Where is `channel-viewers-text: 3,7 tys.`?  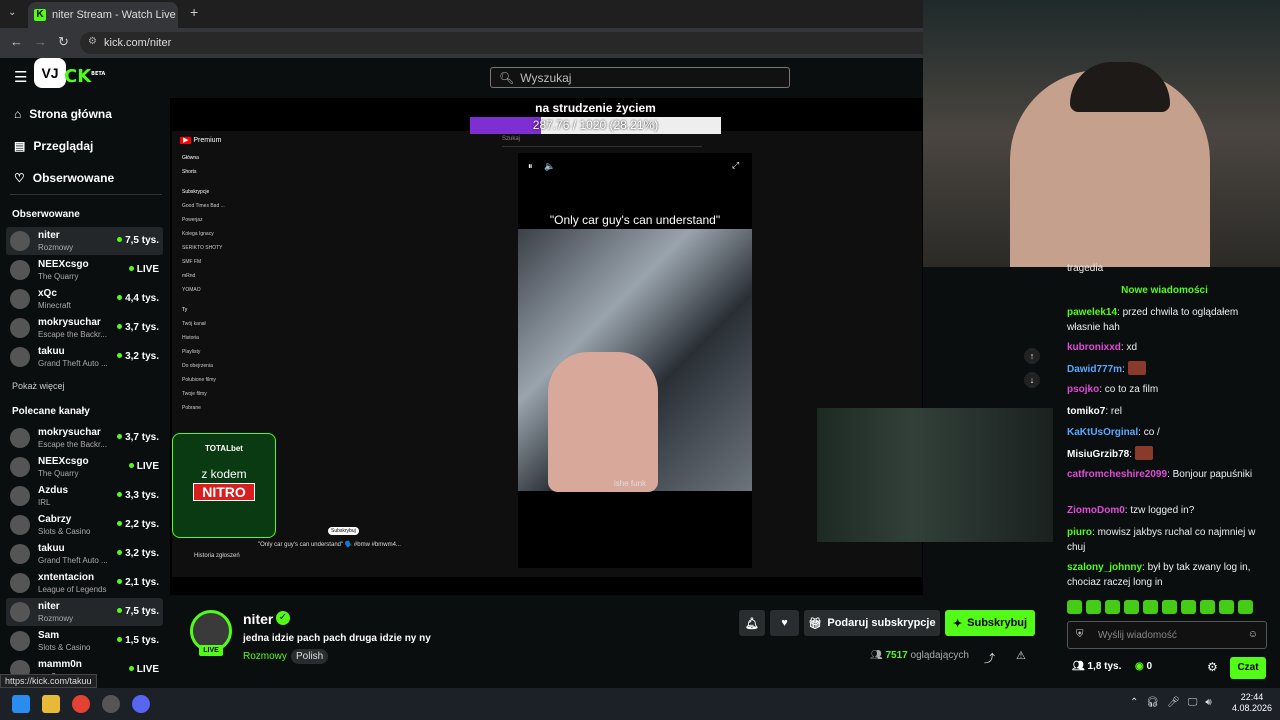
channel-viewers-text: 3,7 tys. is located at coordinates (142, 437).